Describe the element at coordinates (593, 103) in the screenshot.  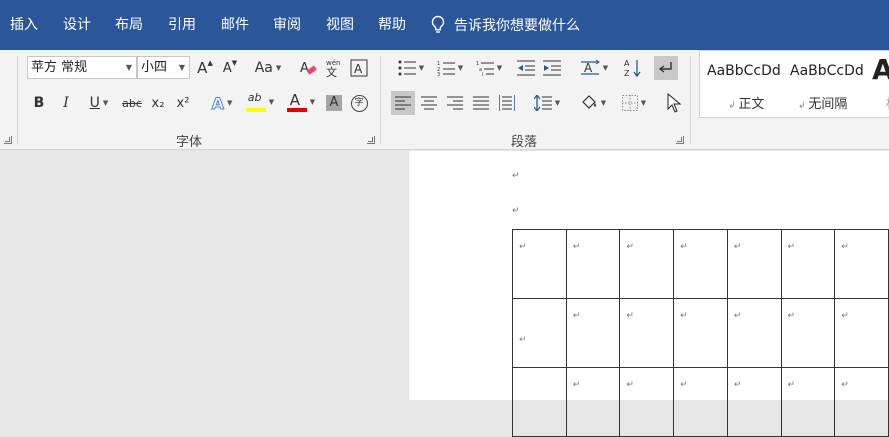
I see `paragraph-shading-button: ▼` at that location.